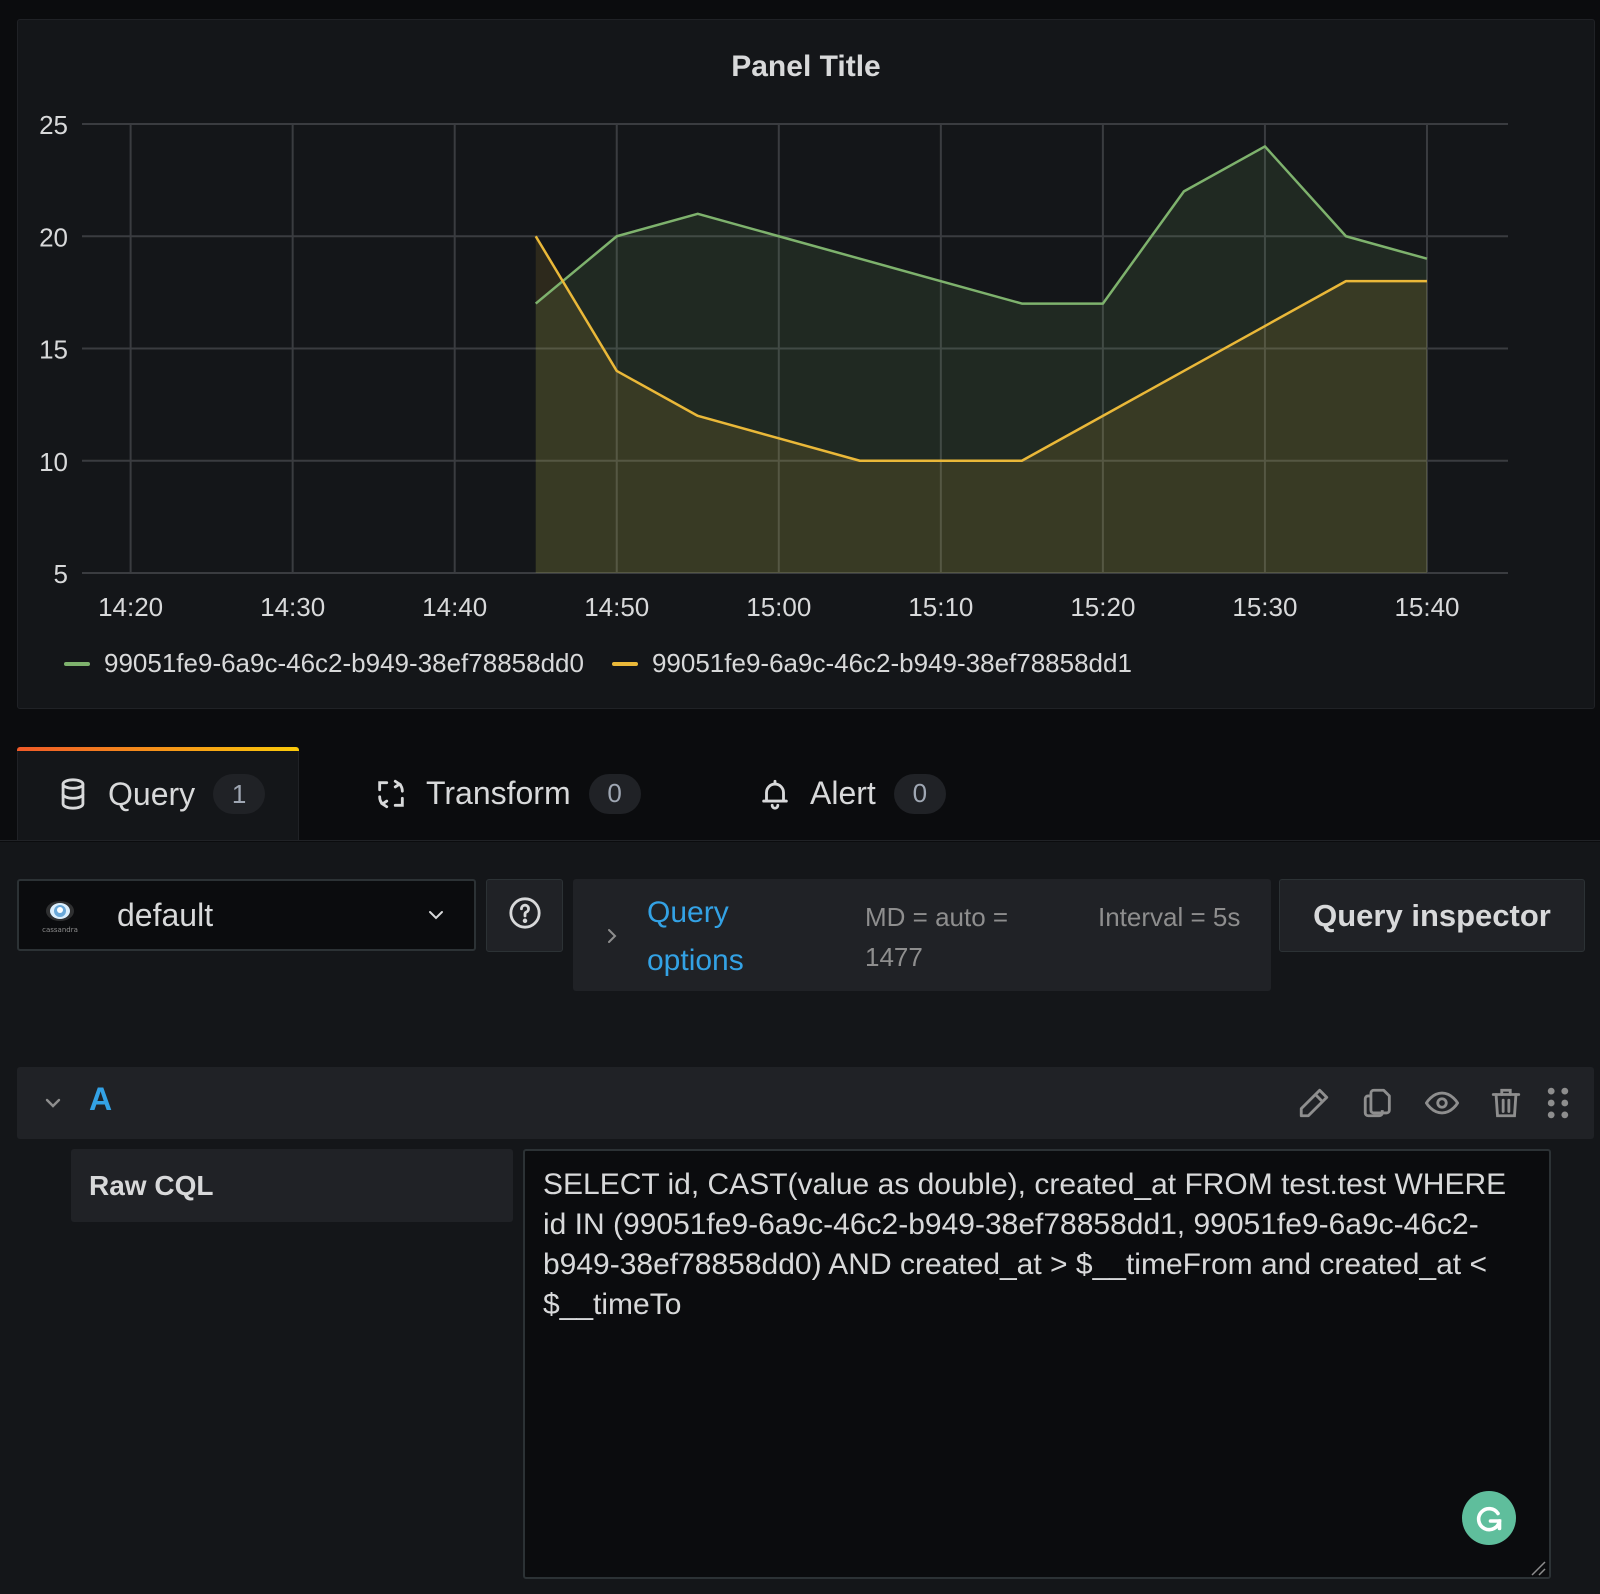  What do you see at coordinates (292, 607) in the screenshot?
I see `x-tick-label: 14:30` at bounding box center [292, 607].